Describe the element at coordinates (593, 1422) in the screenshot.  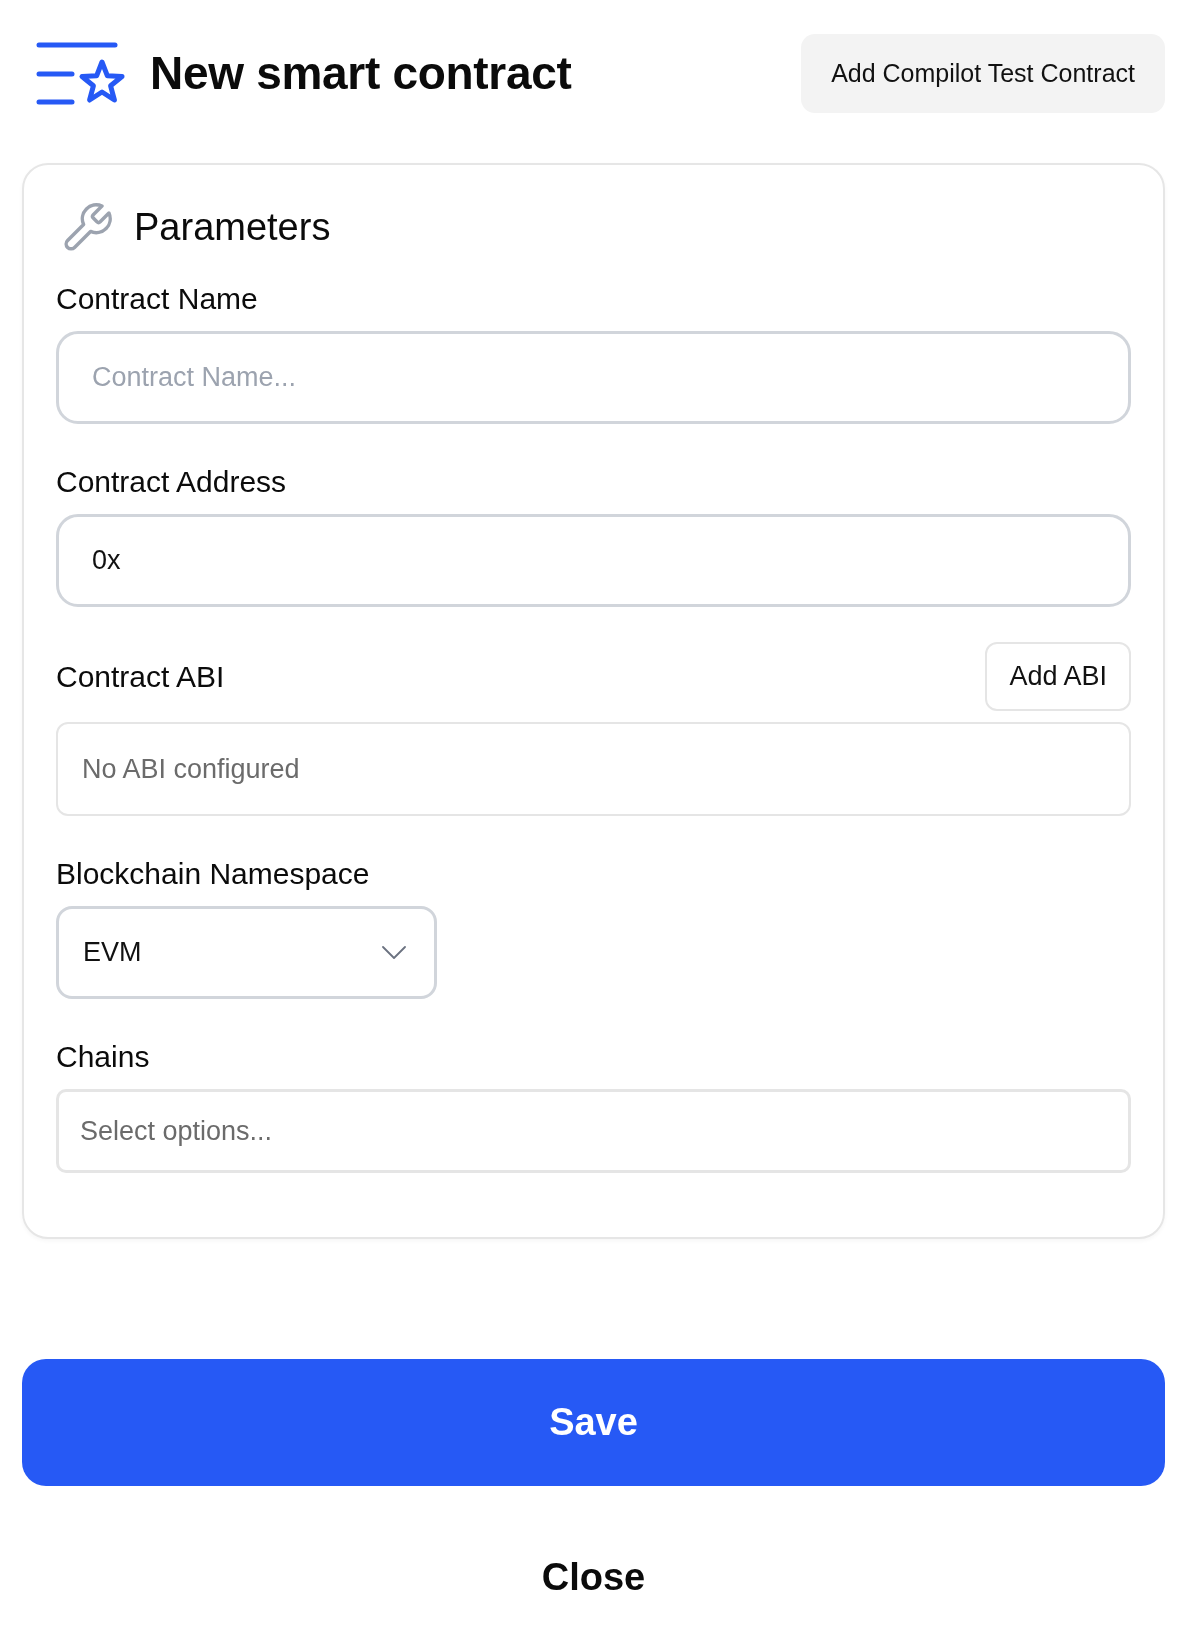
I see `save-button: Save` at that location.